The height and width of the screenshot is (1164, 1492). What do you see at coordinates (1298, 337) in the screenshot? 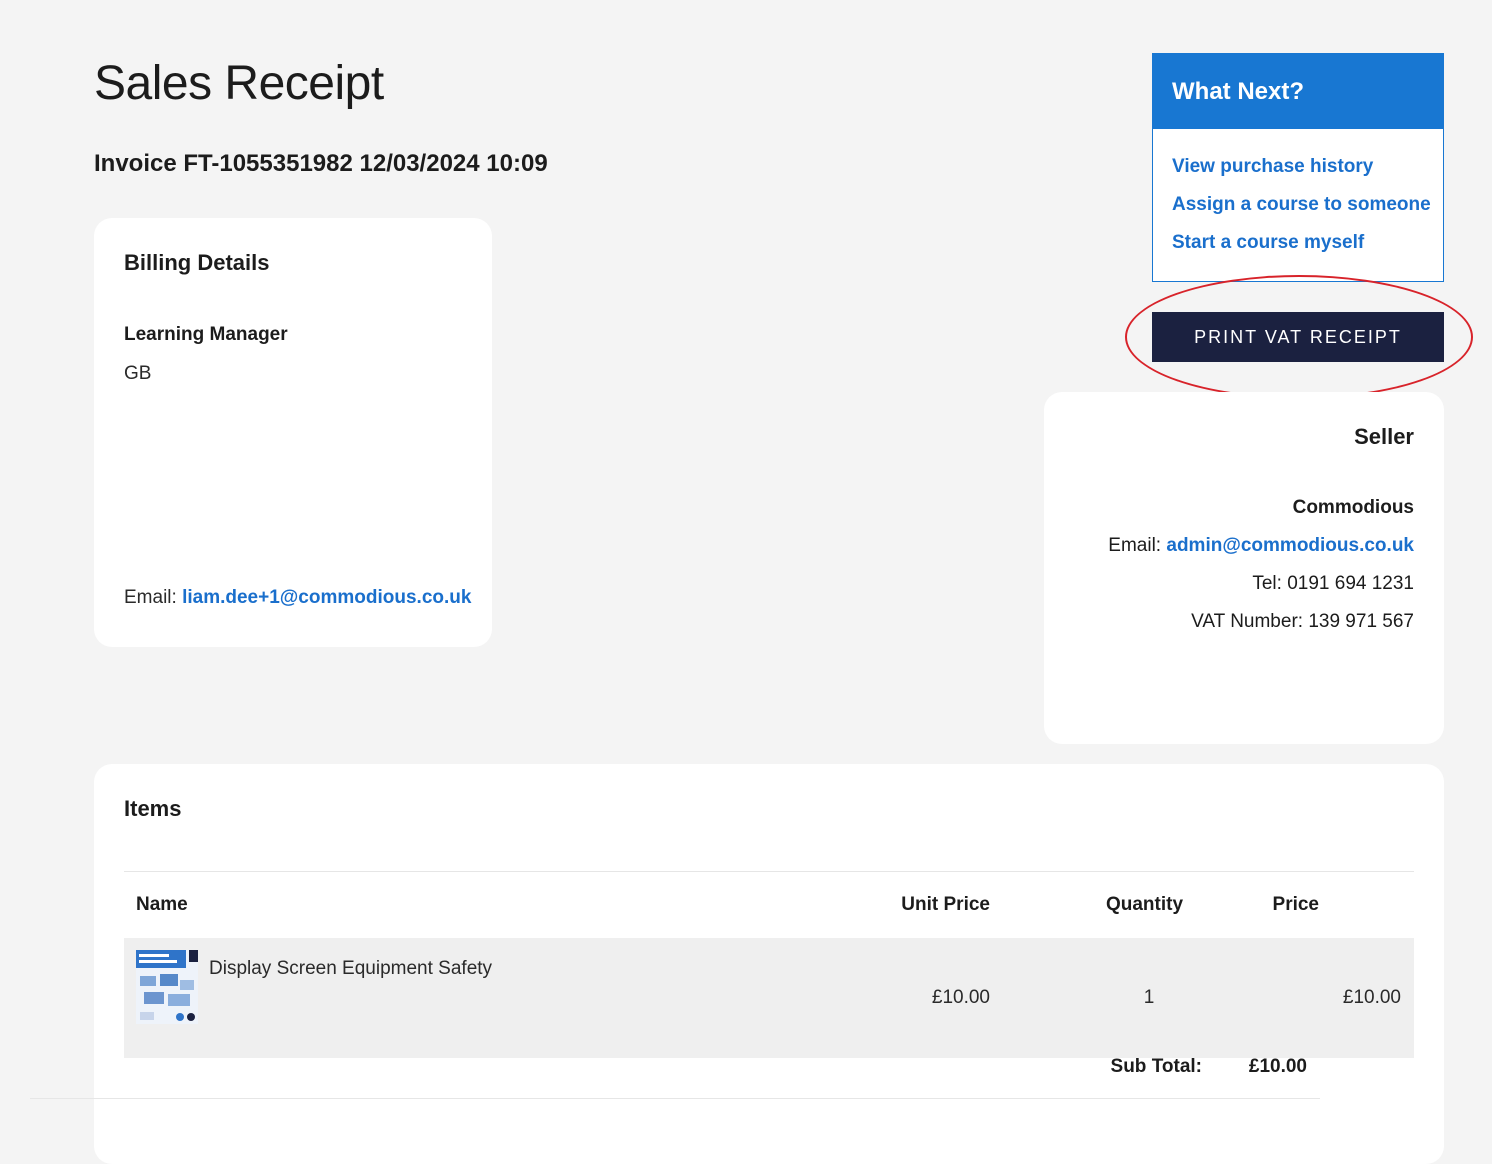
I see `print-vat-receipt-button: PRINT VAT RECEIPT` at bounding box center [1298, 337].